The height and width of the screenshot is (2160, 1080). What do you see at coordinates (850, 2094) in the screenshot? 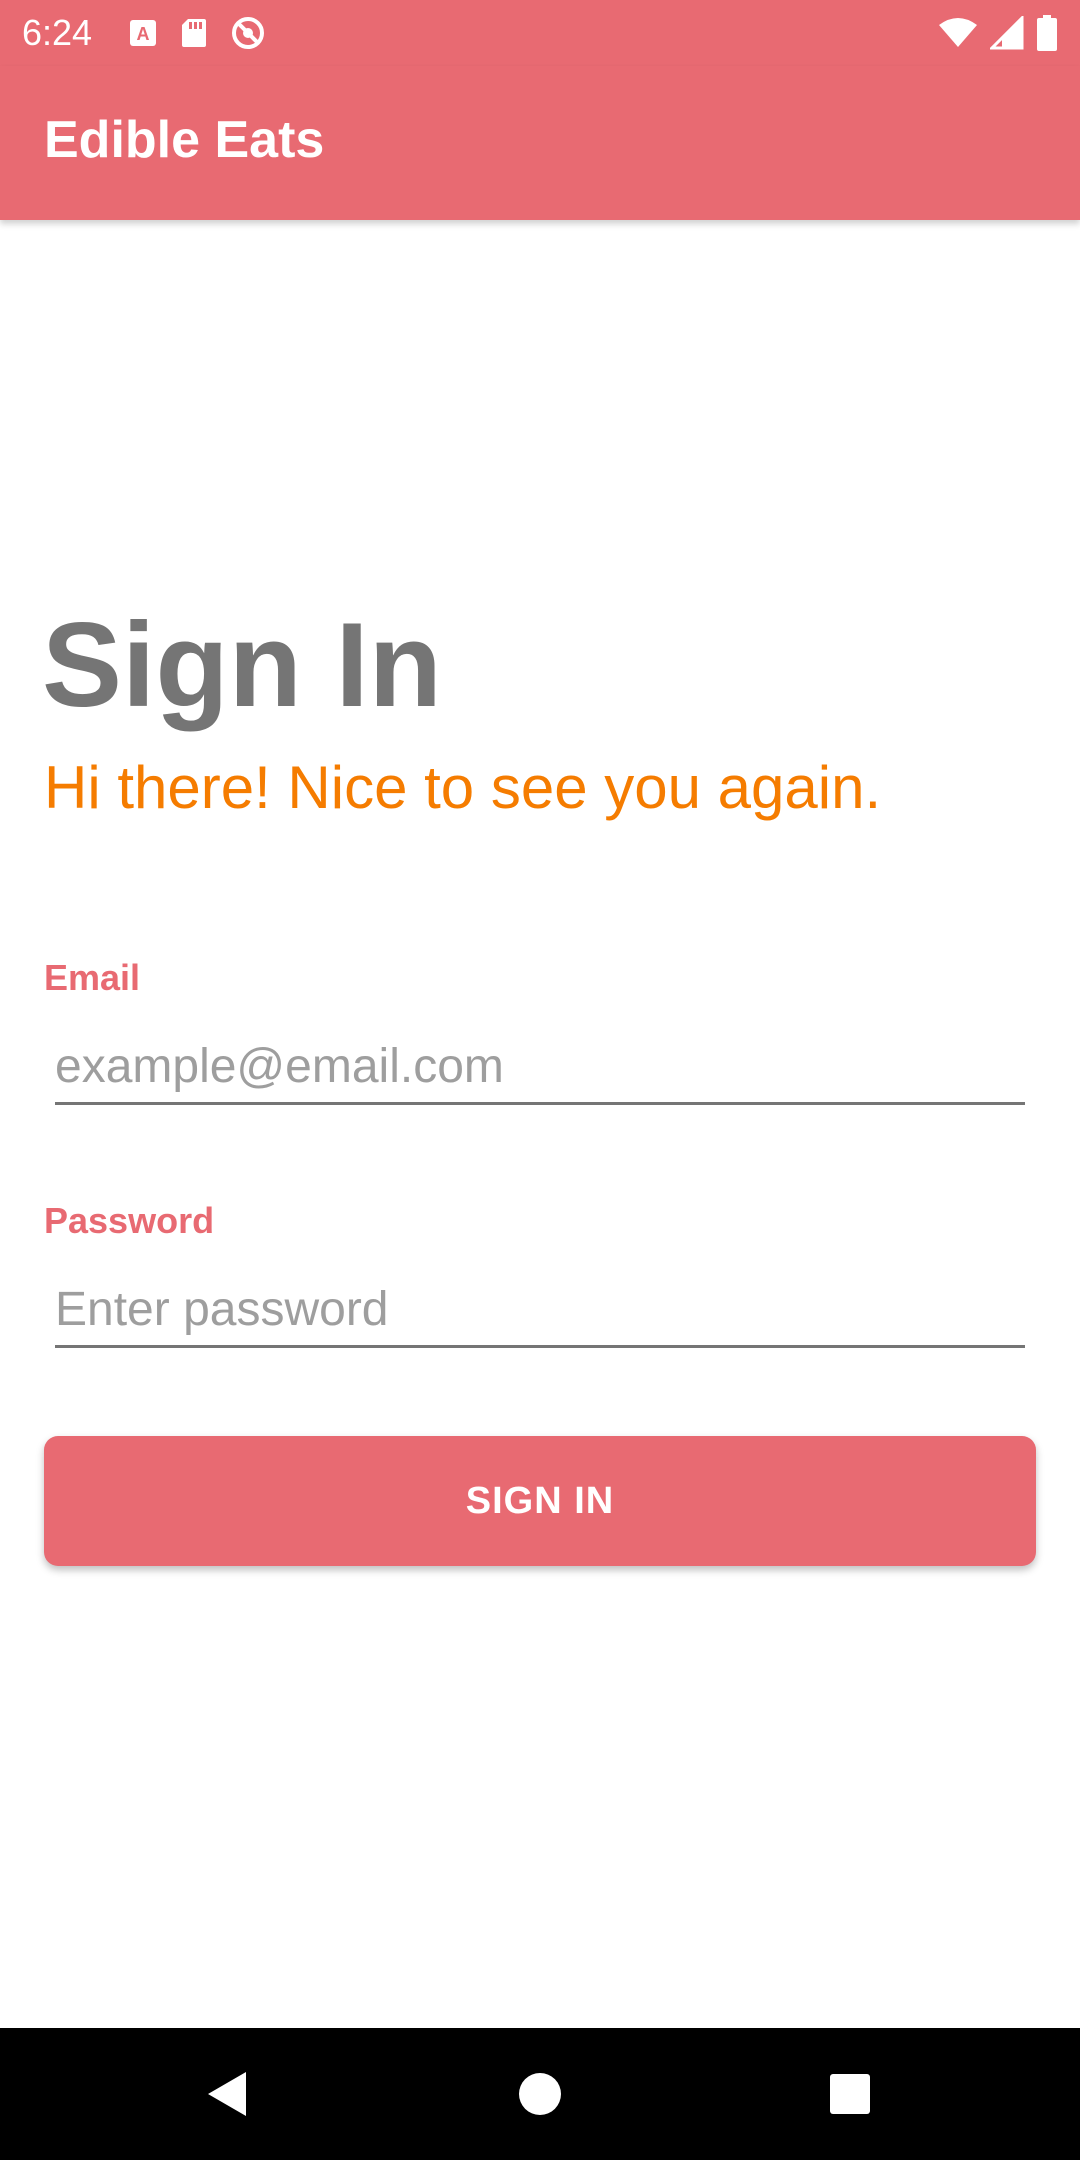
I see `recents-icon` at bounding box center [850, 2094].